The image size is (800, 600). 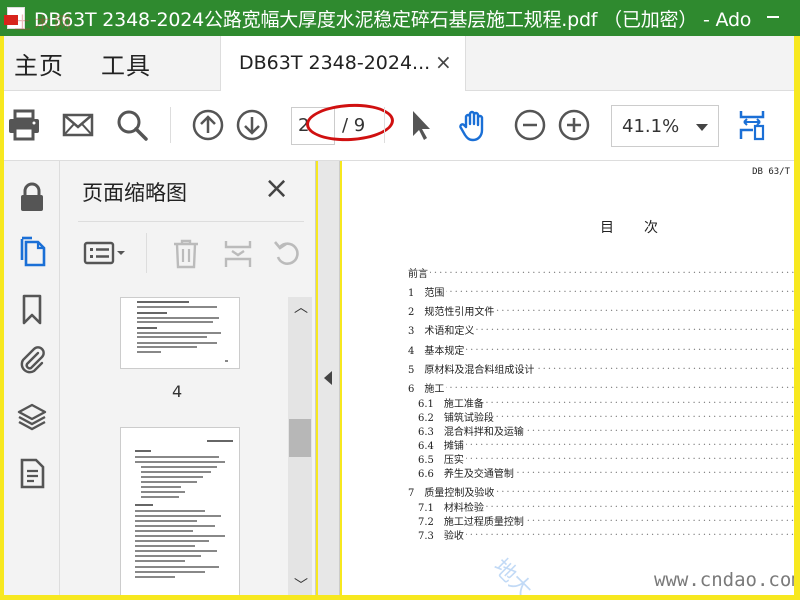 What do you see at coordinates (426, 508) in the screenshot?
I see `toc-entry-number: 7.1` at bounding box center [426, 508].